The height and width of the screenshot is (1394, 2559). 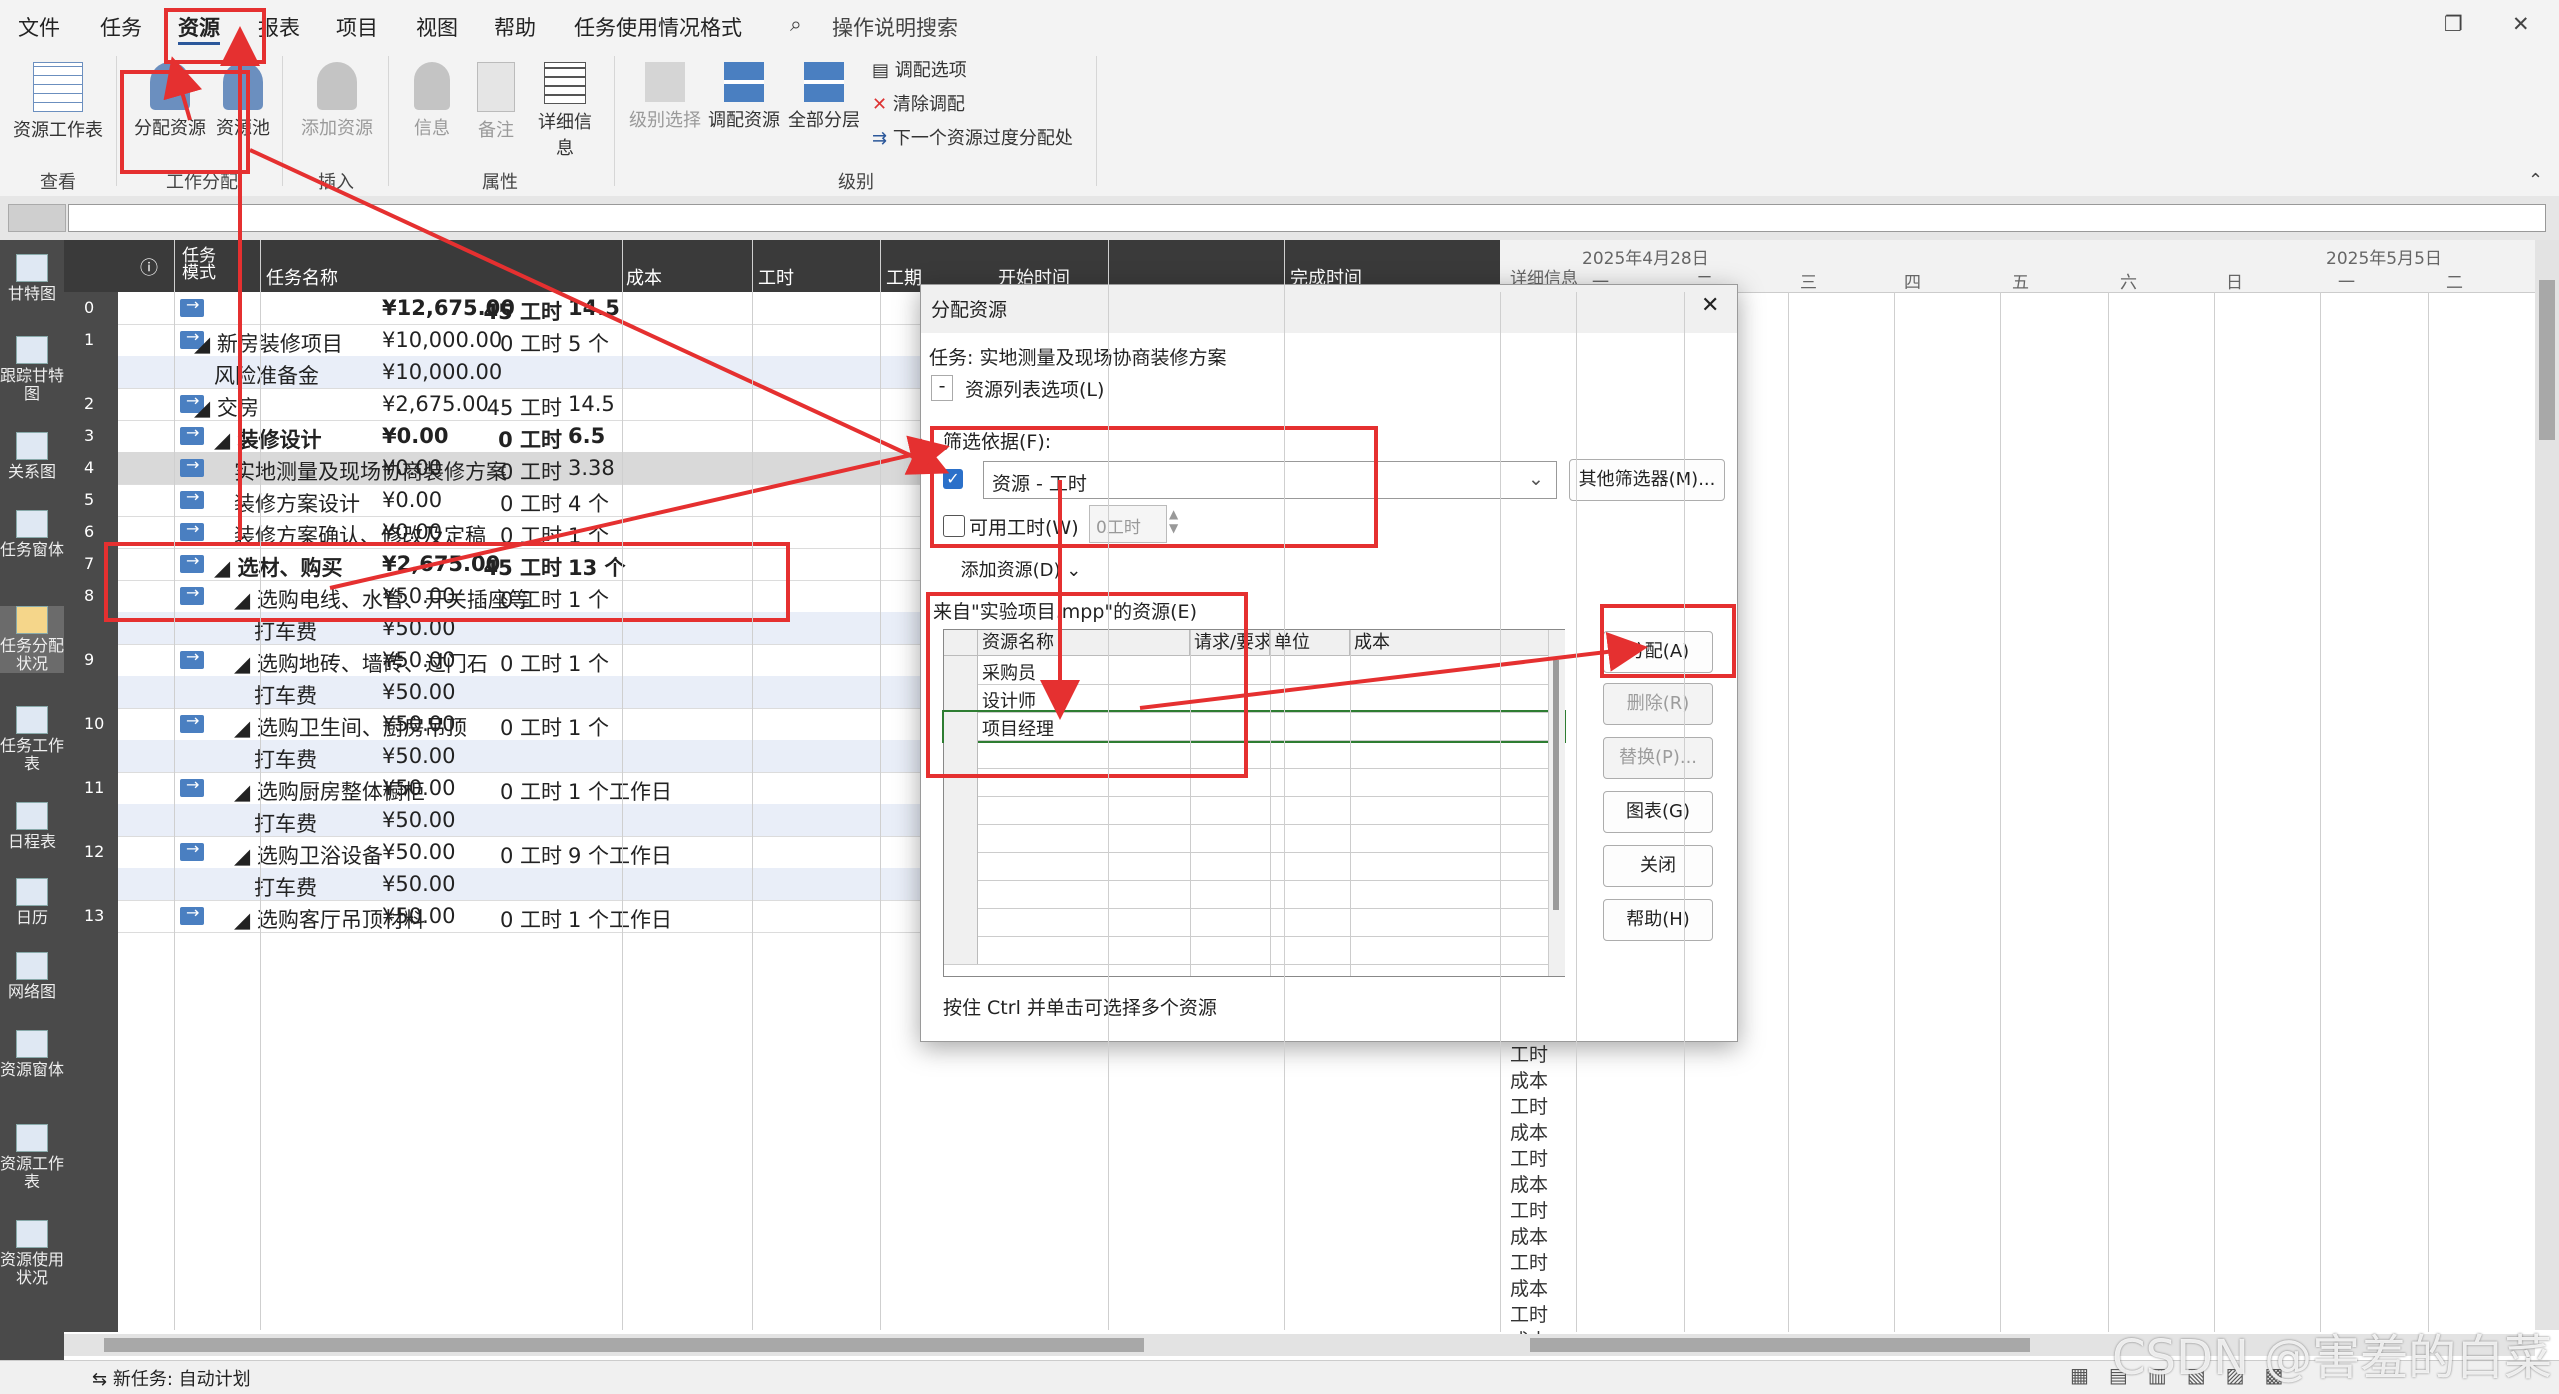 What do you see at coordinates (183, 88) in the screenshot?
I see `arrow-to-assign-button` at bounding box center [183, 88].